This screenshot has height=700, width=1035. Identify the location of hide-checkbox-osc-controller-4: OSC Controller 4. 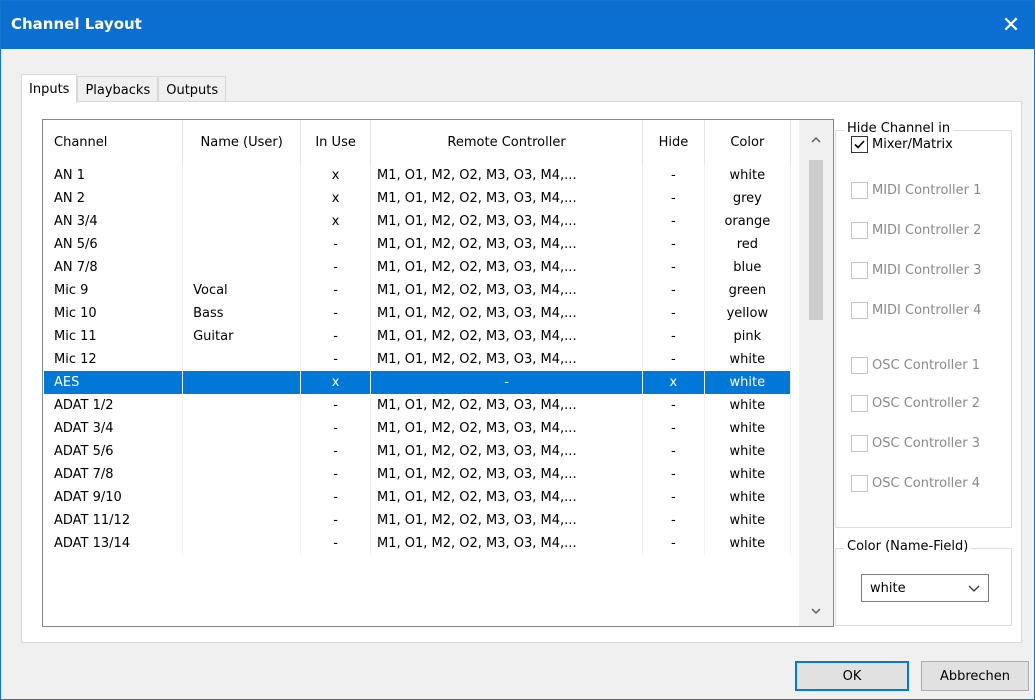
(915, 483).